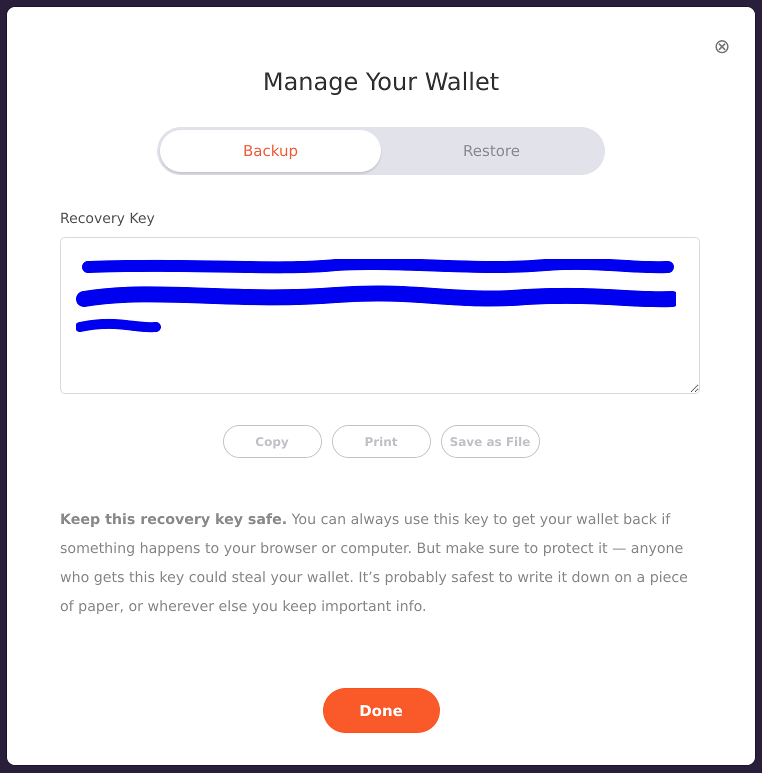 Image resolution: width=762 pixels, height=773 pixels. What do you see at coordinates (374, 564) in the screenshot?
I see `notice-text: Keep this recovery key safe. You can always use this key to get your wallet back if something happens to your browser or computer. But make sure to protect it — anyone who gets this key could steal your wallet. It’s probably safest to write it down on a piece of paper, or wherever else you keep important info.` at bounding box center [374, 564].